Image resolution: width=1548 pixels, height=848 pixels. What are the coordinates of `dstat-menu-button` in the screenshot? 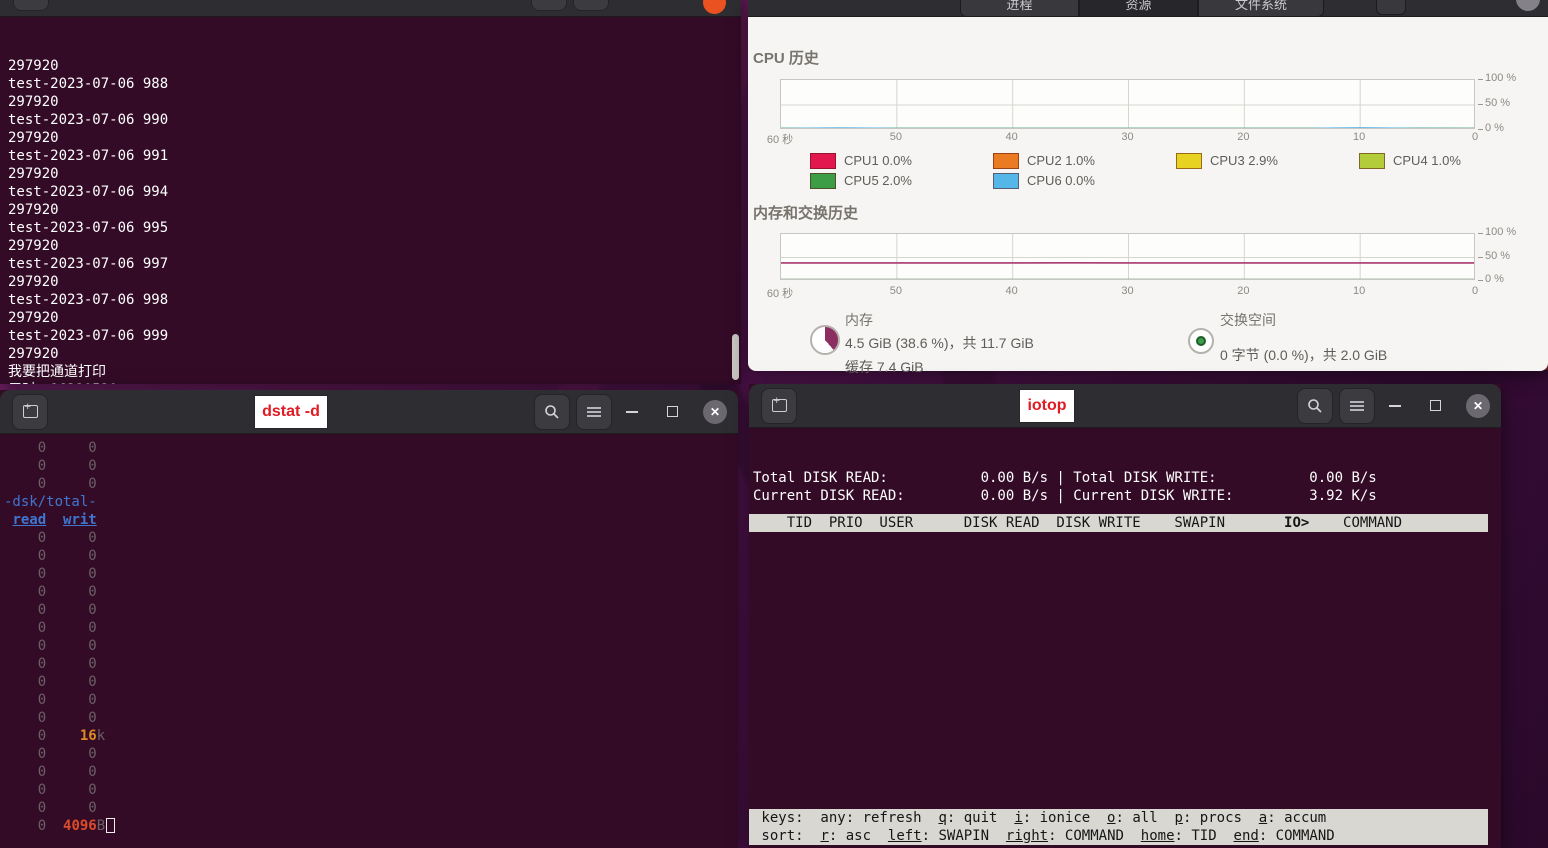 It's located at (594, 411).